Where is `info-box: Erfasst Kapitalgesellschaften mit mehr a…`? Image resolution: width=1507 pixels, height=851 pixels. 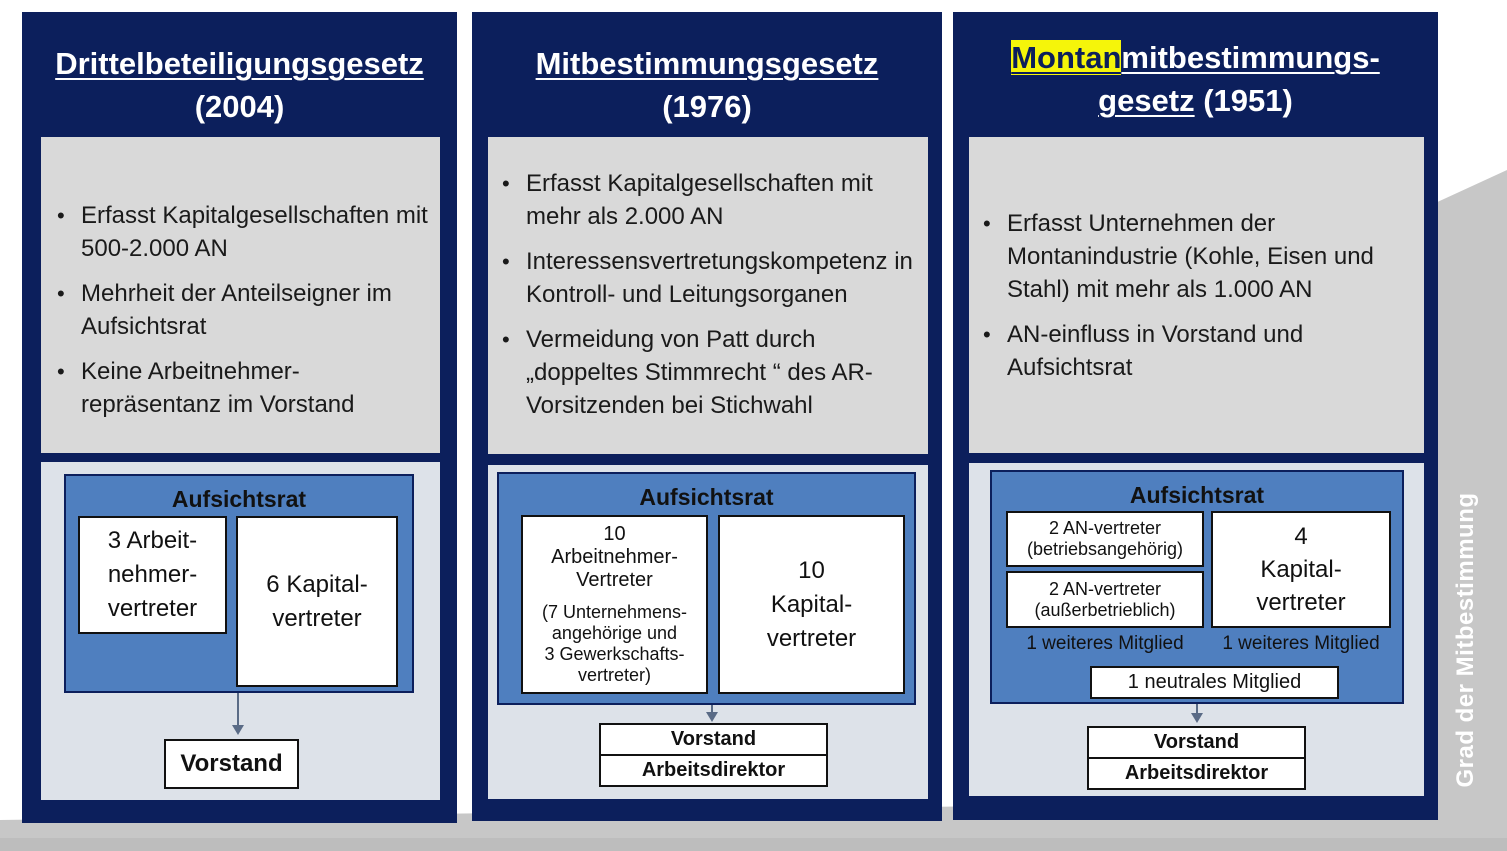 info-box: Erfasst Kapitalgesellschaften mit mehr a… is located at coordinates (708, 295).